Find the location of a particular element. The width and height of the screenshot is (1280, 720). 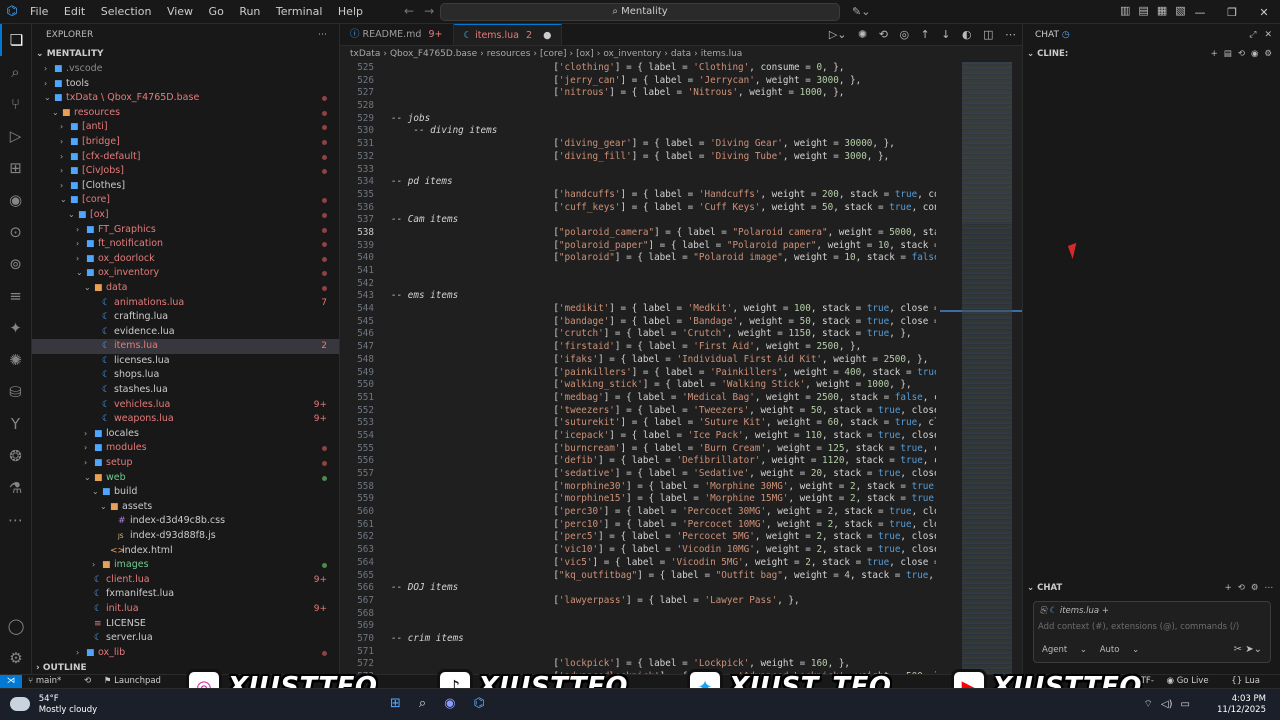

mcp-icon: ▤ is located at coordinates (1228, 54).